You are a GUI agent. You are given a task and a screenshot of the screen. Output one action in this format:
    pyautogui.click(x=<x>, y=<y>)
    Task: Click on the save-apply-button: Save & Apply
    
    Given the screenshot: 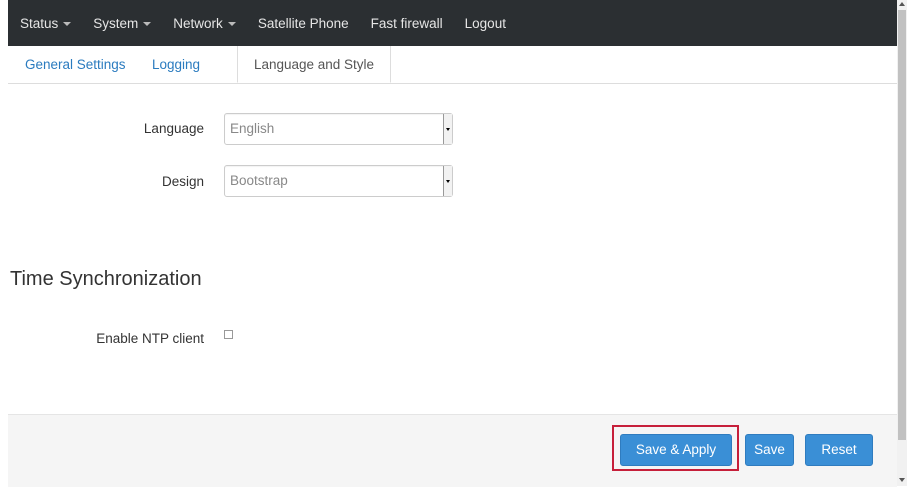 What is the action you would take?
    pyautogui.click(x=676, y=450)
    